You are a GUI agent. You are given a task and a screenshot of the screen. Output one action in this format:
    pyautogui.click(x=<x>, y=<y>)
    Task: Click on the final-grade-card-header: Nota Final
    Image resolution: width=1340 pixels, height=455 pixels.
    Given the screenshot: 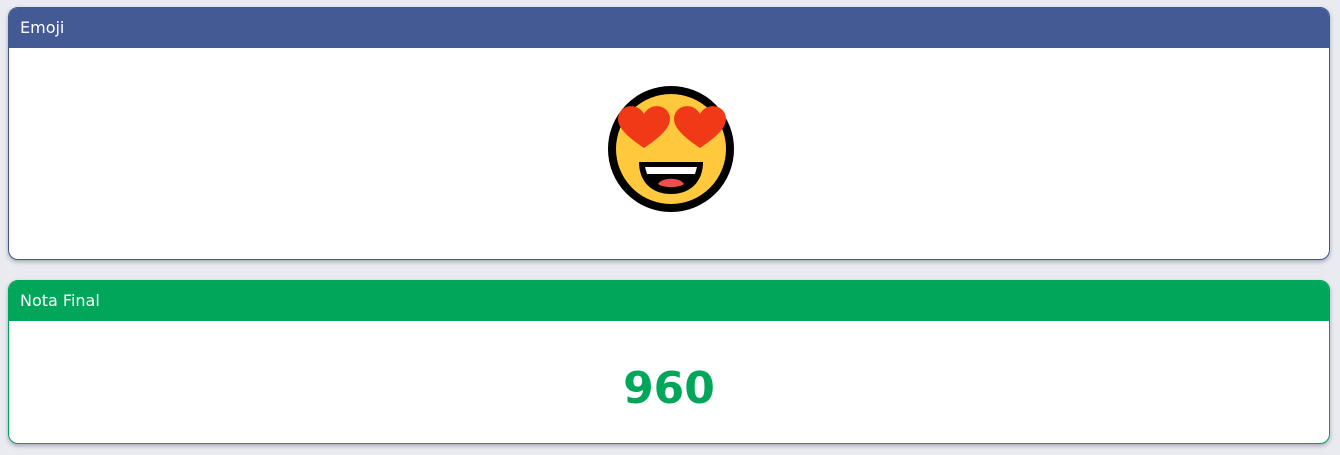 What is the action you would take?
    pyautogui.click(x=669, y=301)
    